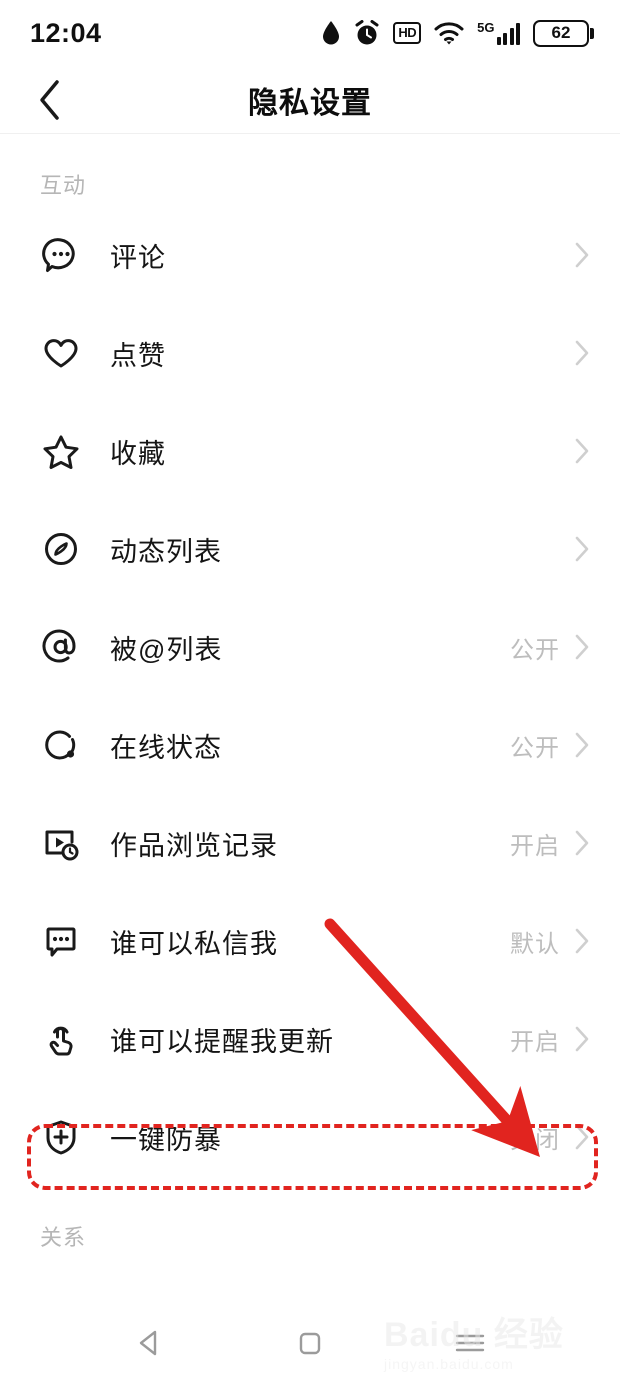 The height and width of the screenshot is (1386, 620). I want to click on hd-icon: HD, so click(407, 33).